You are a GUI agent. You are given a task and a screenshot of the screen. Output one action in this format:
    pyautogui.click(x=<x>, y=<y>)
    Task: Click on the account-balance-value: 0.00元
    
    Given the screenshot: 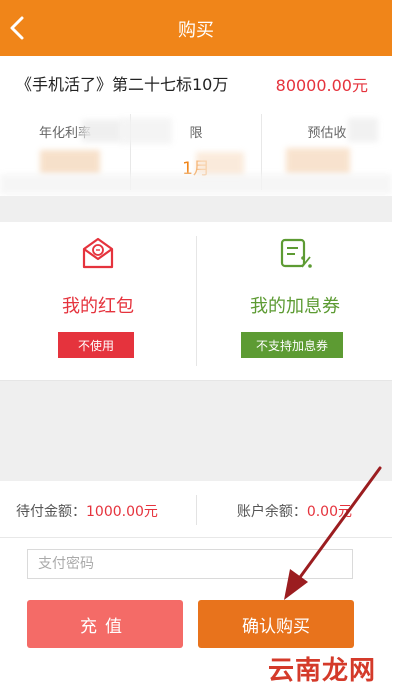 What is the action you would take?
    pyautogui.click(x=329, y=512)
    